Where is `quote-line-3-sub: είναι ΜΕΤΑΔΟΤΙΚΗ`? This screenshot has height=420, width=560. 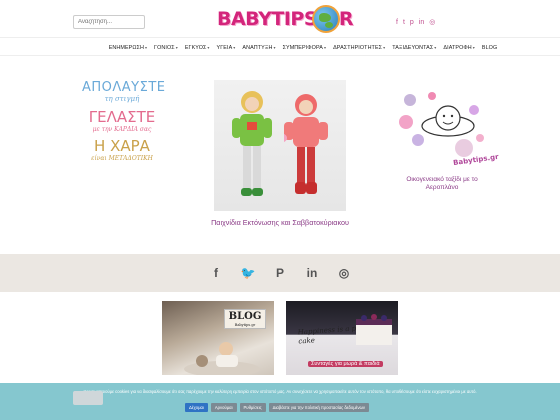 quote-line-3-sub: είναι ΜΕΤΑΔΟΤΙΚΗ is located at coordinates (122, 158).